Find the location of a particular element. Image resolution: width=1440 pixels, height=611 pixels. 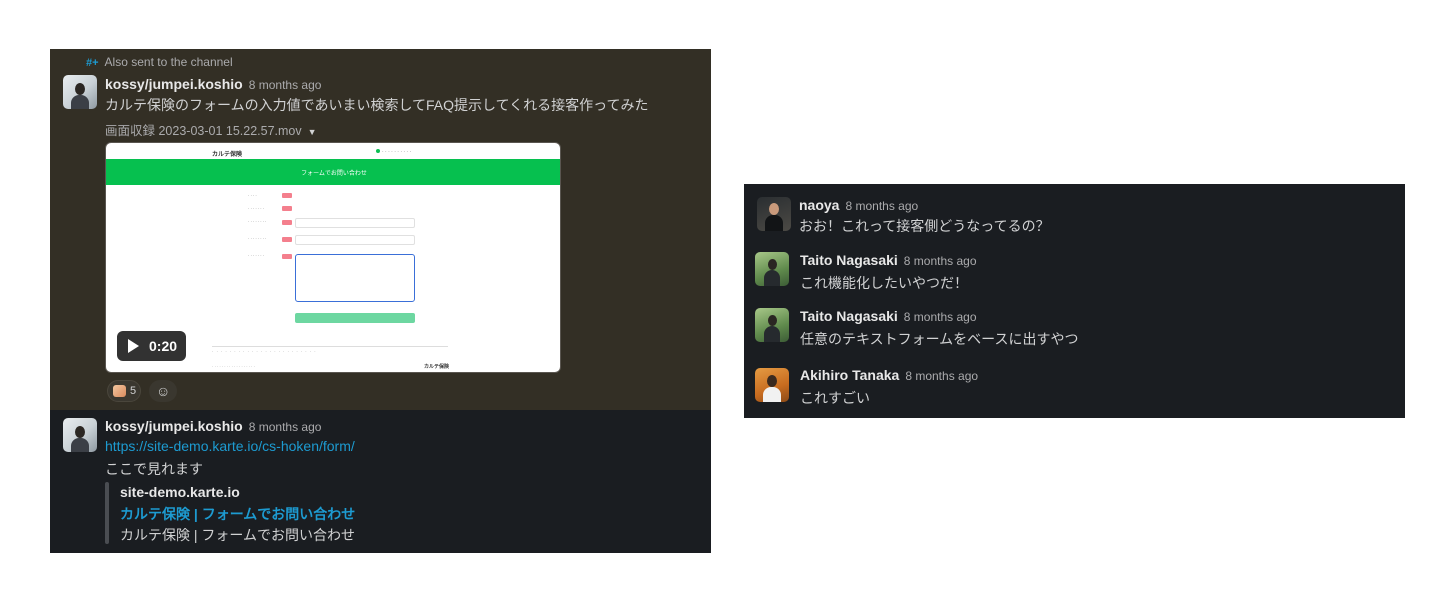

play-icon is located at coordinates (133, 346).